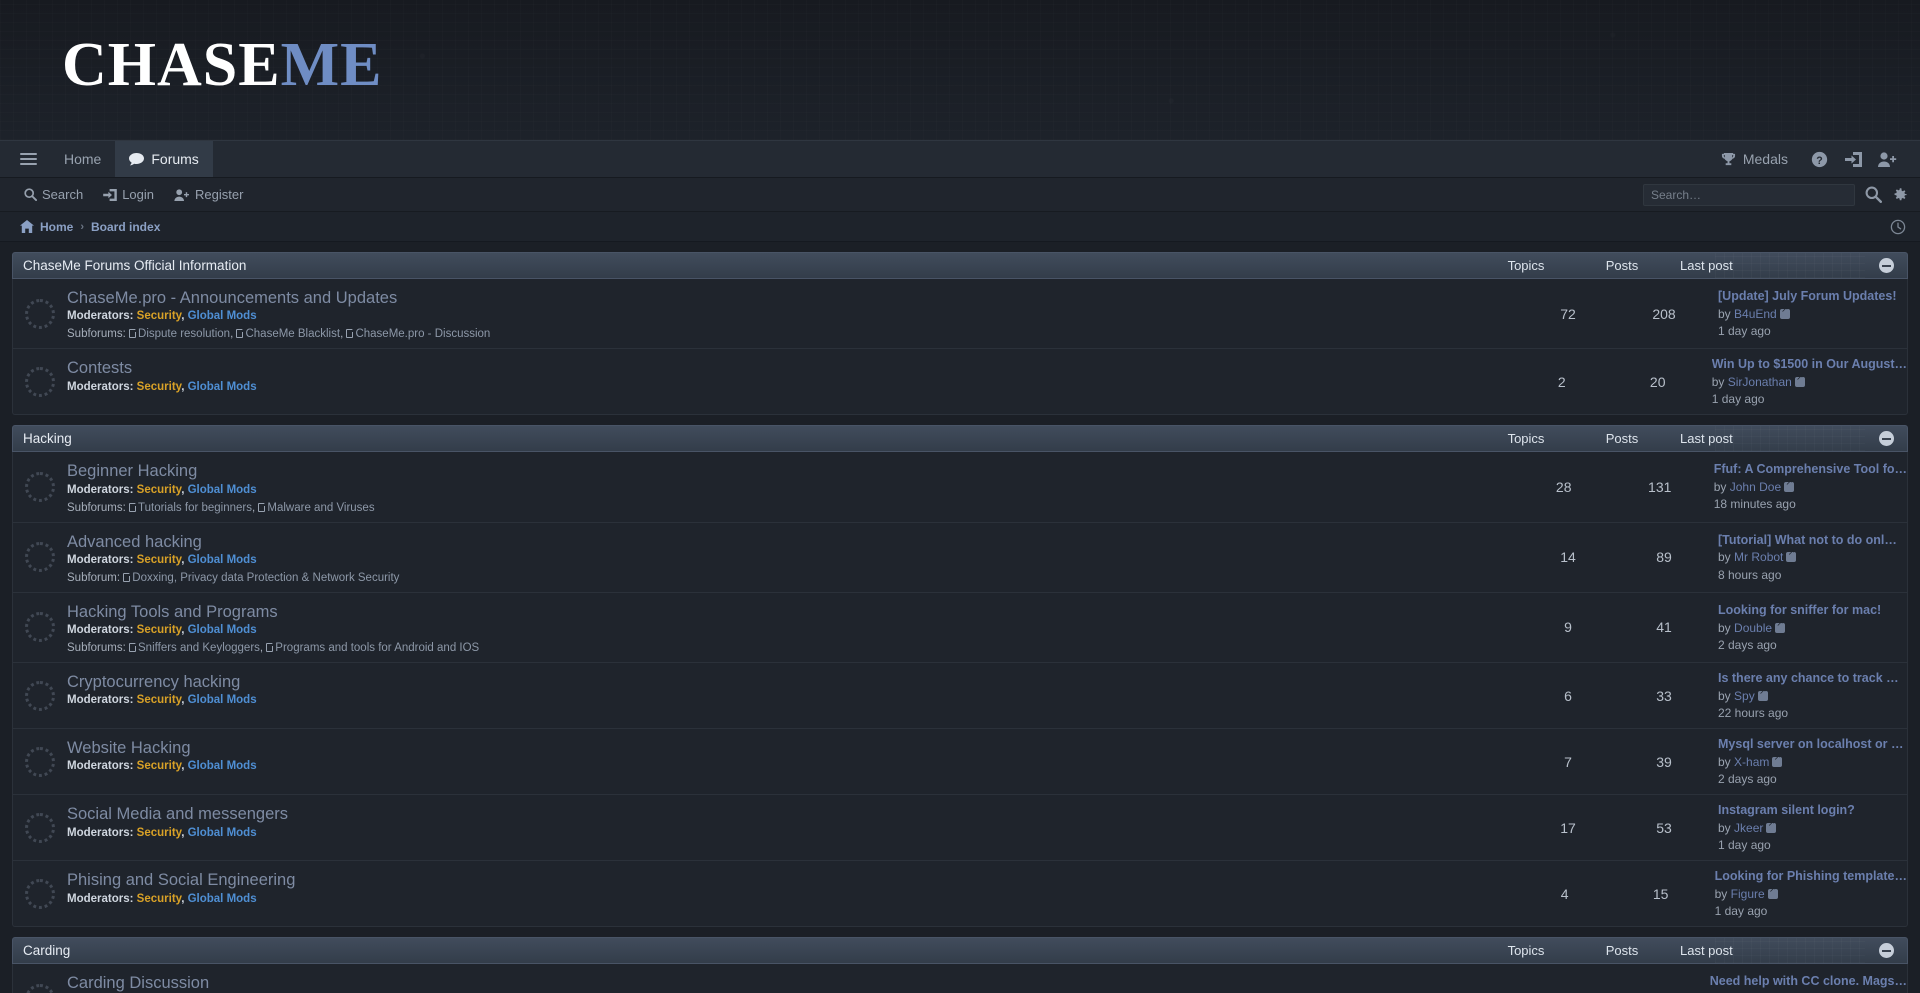 The height and width of the screenshot is (993, 1920). I want to click on help-icon: ?, so click(1819, 159).